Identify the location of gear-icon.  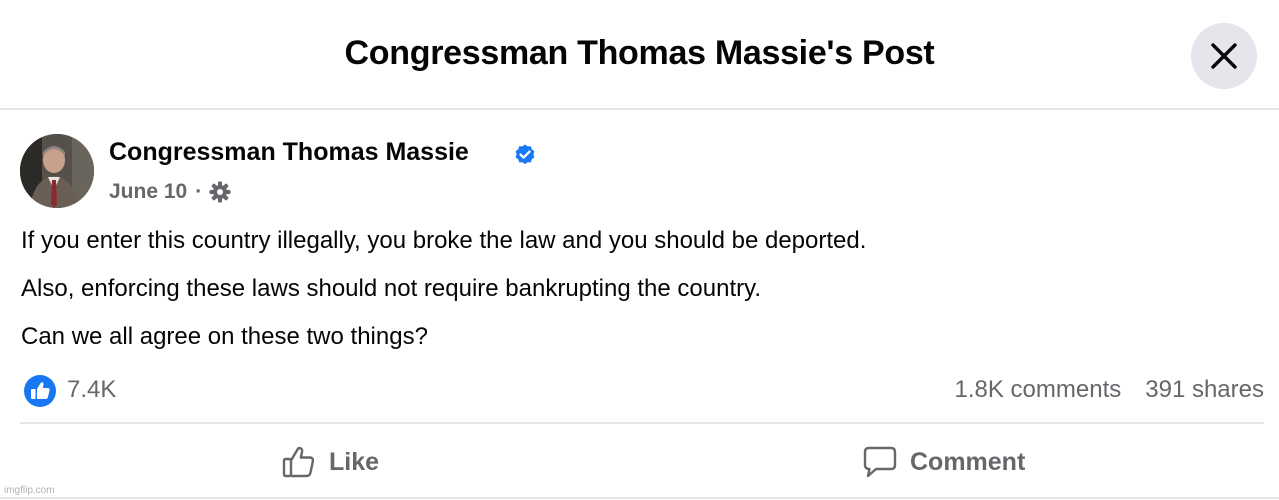
(220, 192).